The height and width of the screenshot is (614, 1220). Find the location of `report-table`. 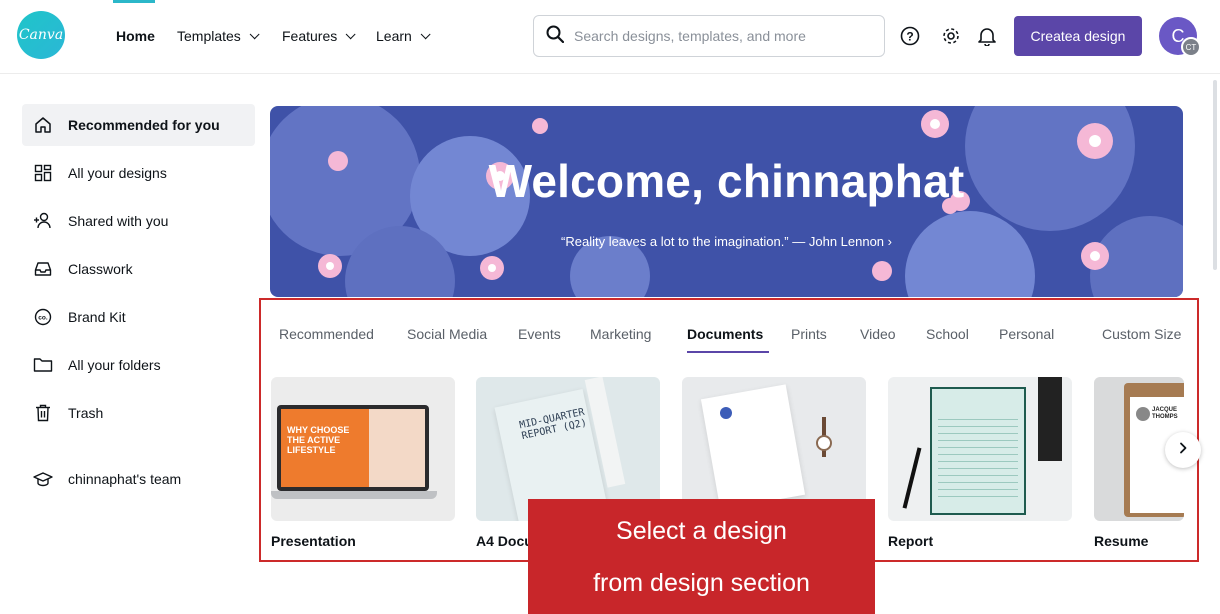

report-table is located at coordinates (978, 458).